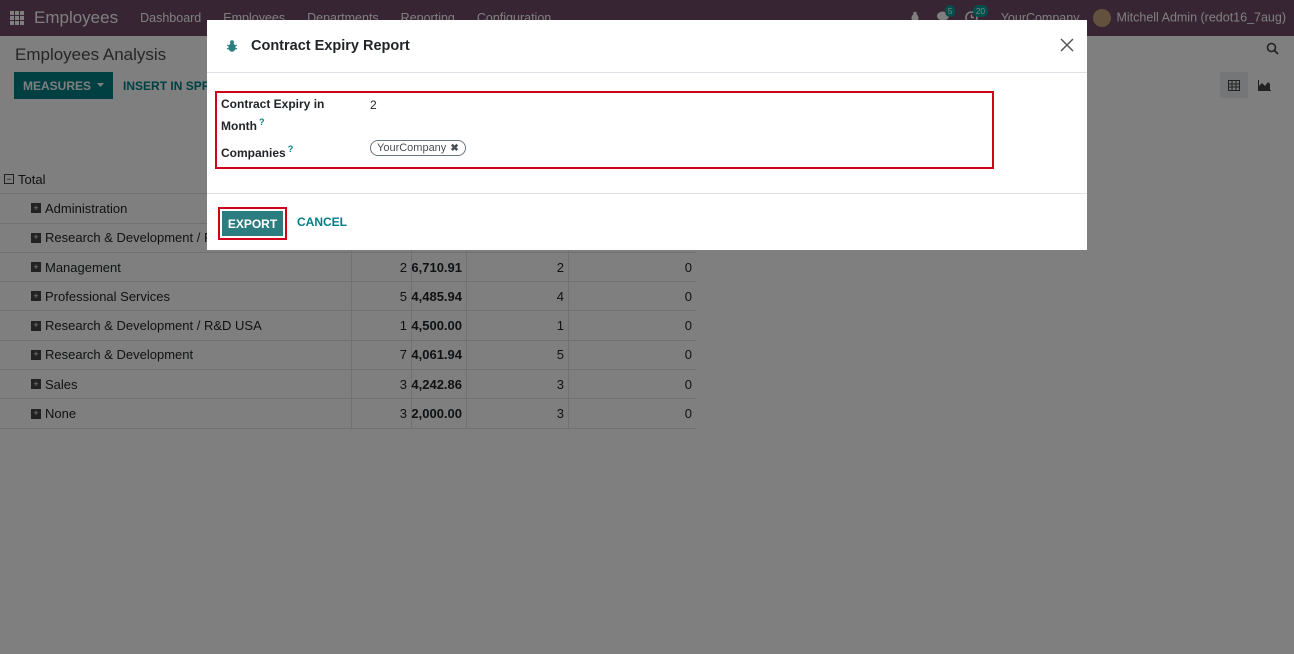 The width and height of the screenshot is (1294, 654). Describe the element at coordinates (273, 104) in the screenshot. I see `contract-expiry-label-line1: Contract Expiry in` at that location.